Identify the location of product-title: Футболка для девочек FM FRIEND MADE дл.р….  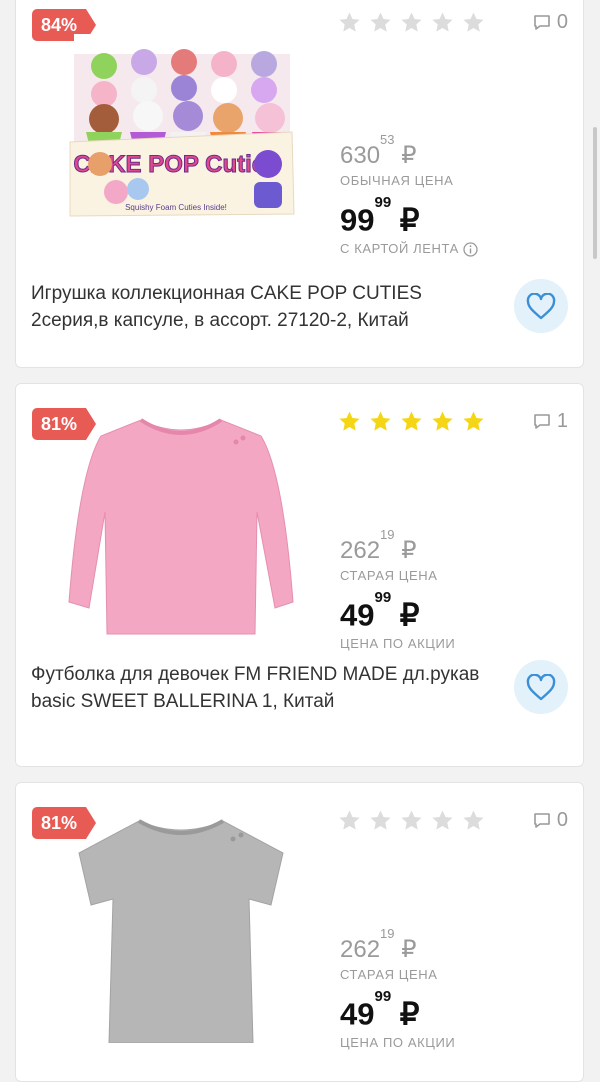
(266, 688).